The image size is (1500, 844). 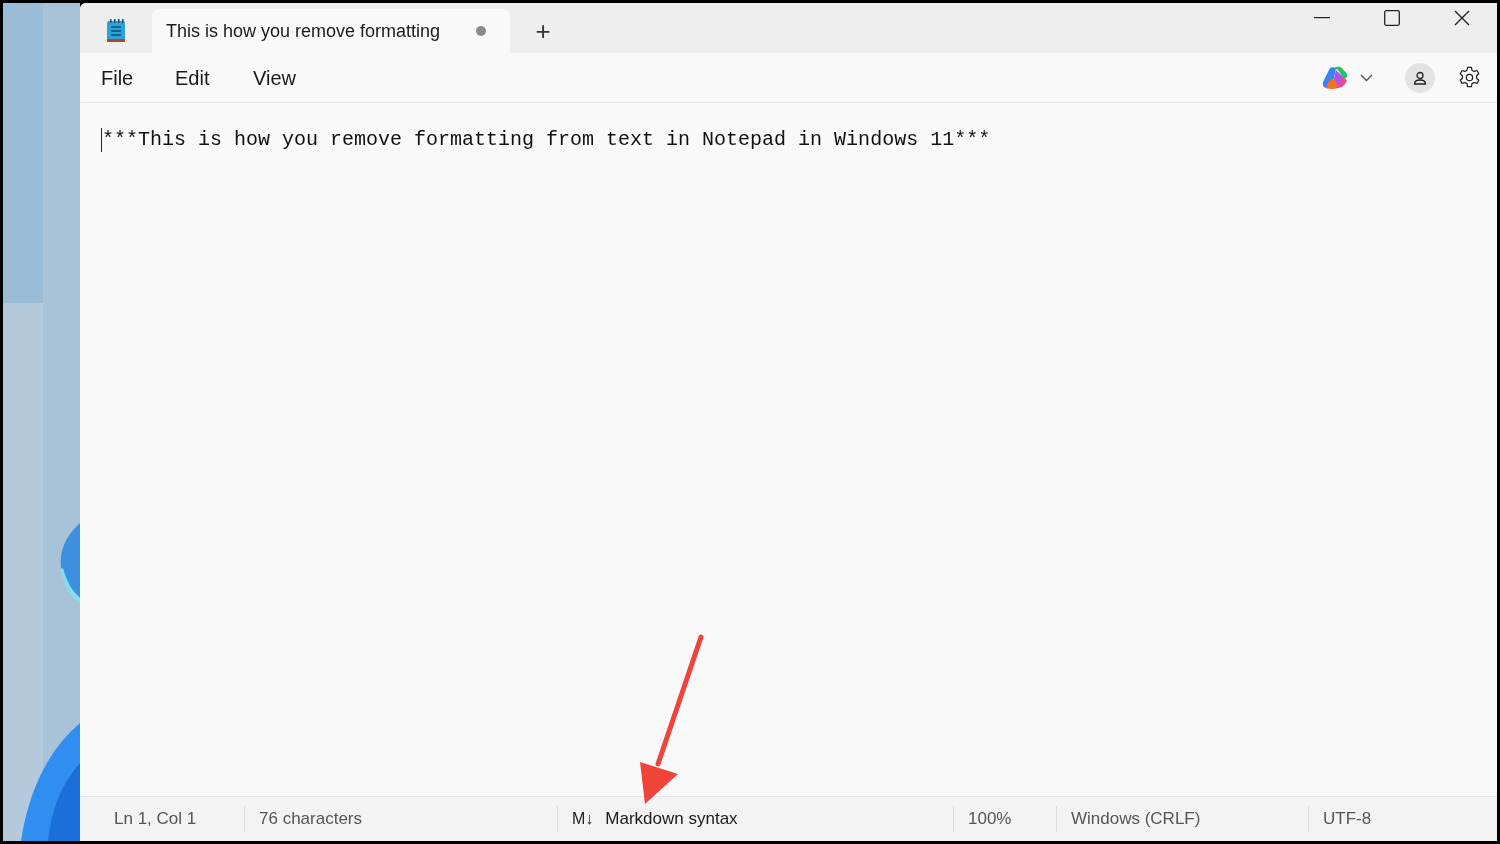 What do you see at coordinates (203, 77) in the screenshot?
I see `menu-item: Edit` at bounding box center [203, 77].